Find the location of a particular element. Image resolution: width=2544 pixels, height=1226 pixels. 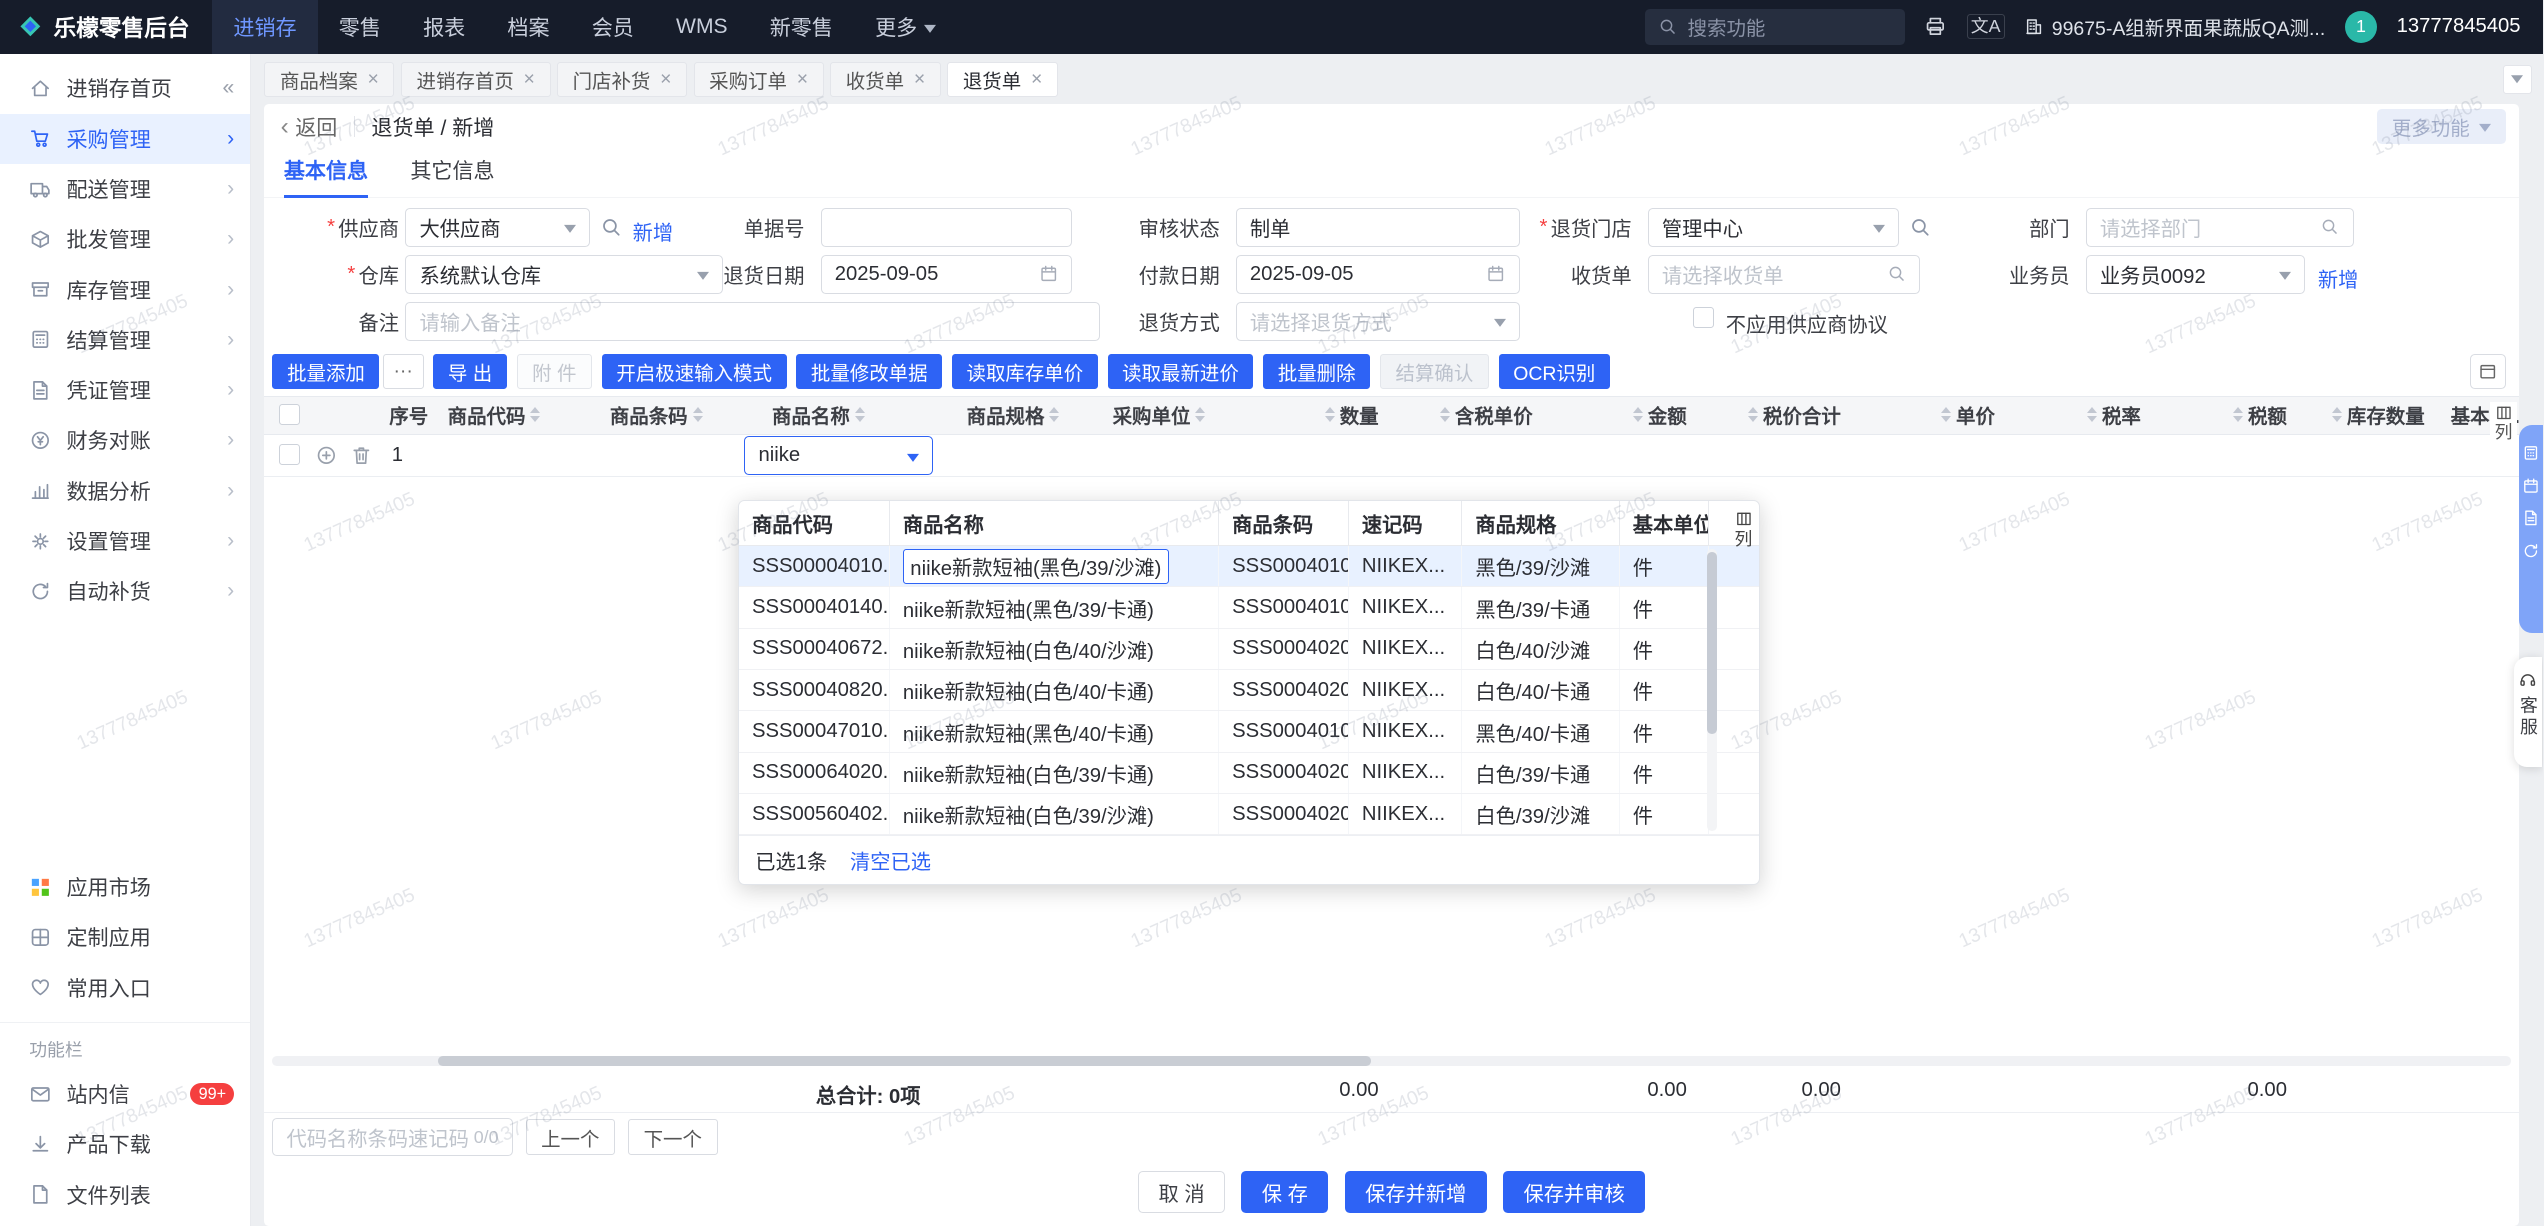

topnav-item: 报表 is located at coordinates (444, 27).